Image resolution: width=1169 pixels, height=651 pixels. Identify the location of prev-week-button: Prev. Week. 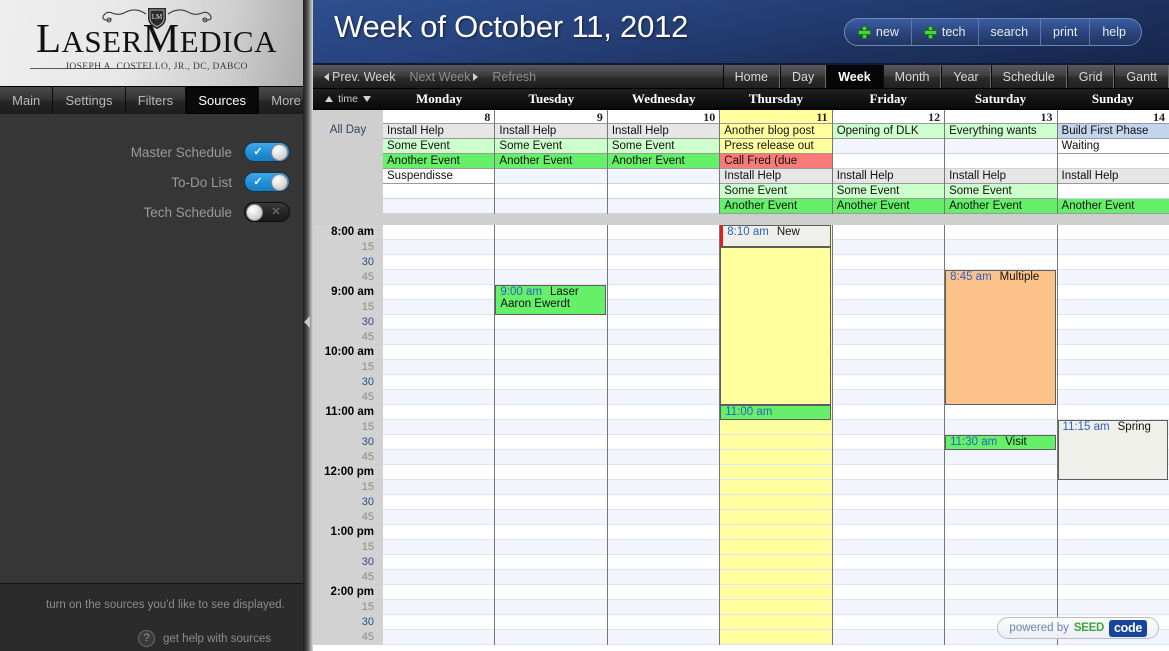
(359, 77).